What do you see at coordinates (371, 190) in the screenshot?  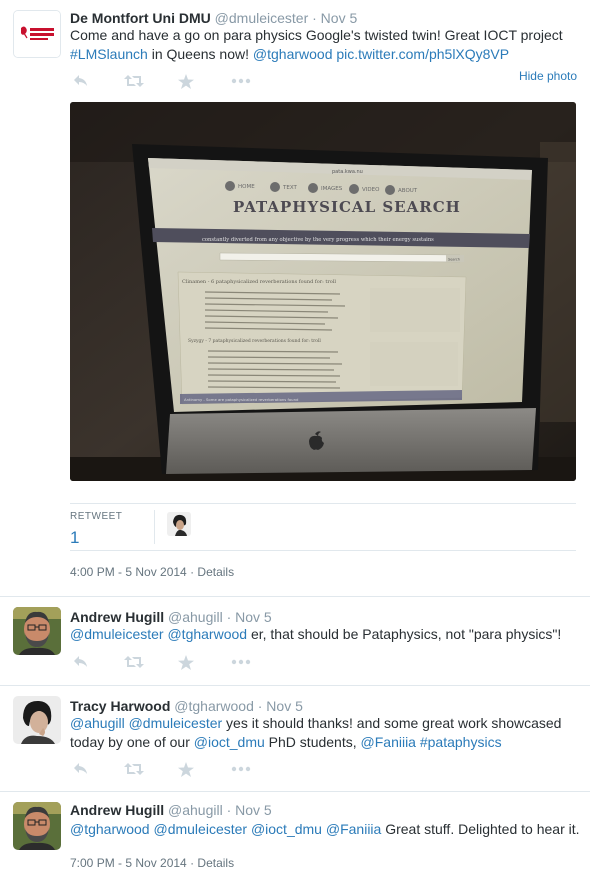 I see `nav-video: VIDEO` at bounding box center [371, 190].